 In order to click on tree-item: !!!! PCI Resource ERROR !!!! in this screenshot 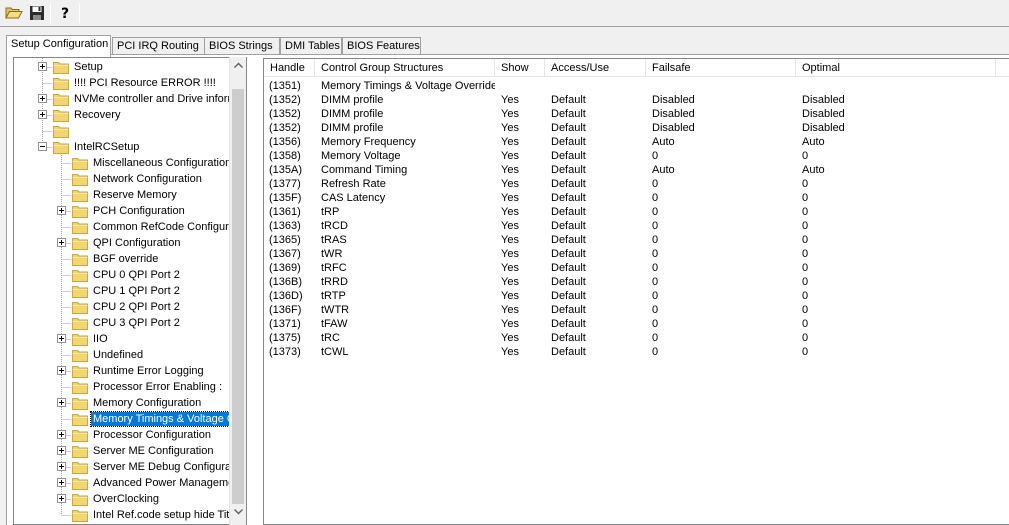, I will do `click(130, 83)`.